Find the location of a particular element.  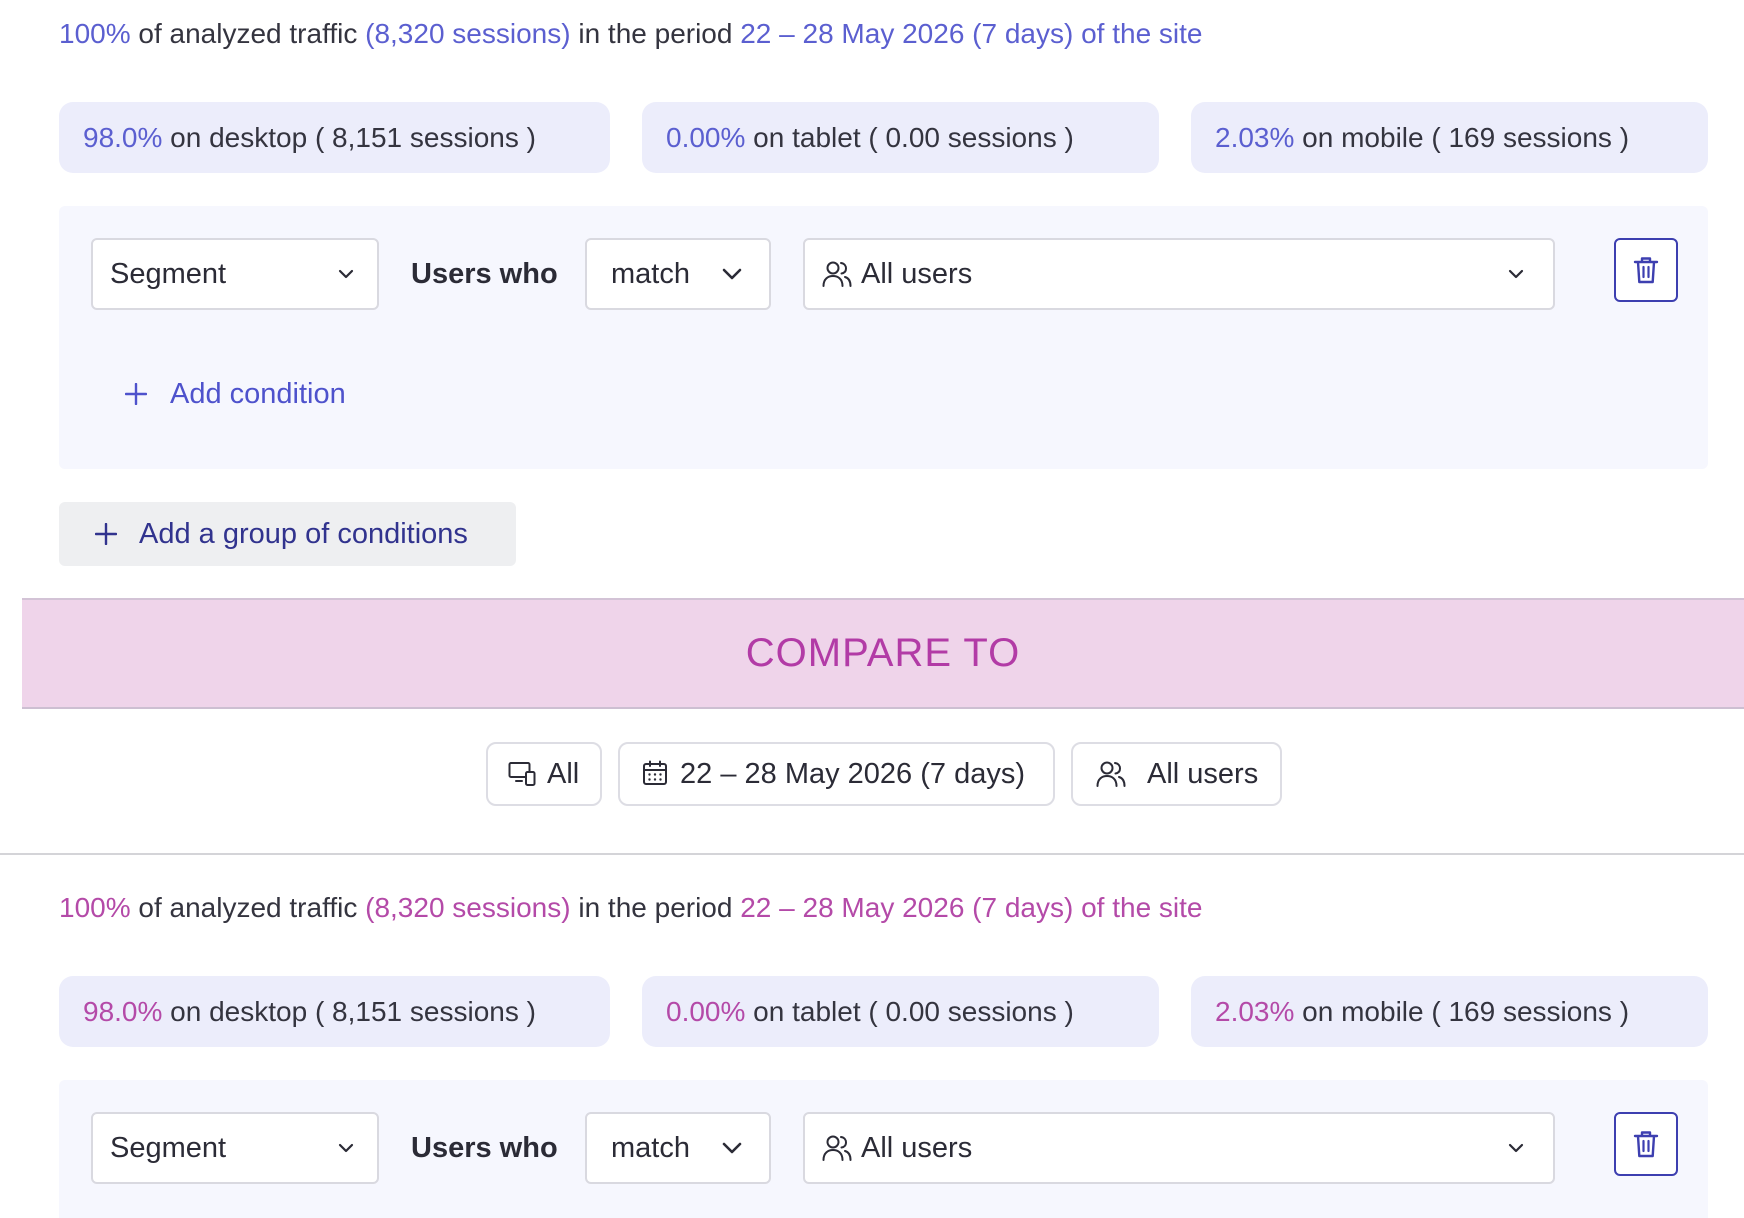

add-condition-button: Add condition is located at coordinates (235, 394).